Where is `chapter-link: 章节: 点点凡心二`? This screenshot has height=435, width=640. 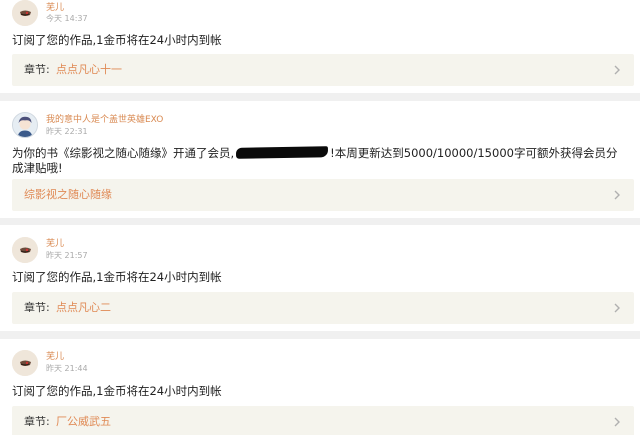
chapter-link: 章节: 点点凡心二 is located at coordinates (323, 308).